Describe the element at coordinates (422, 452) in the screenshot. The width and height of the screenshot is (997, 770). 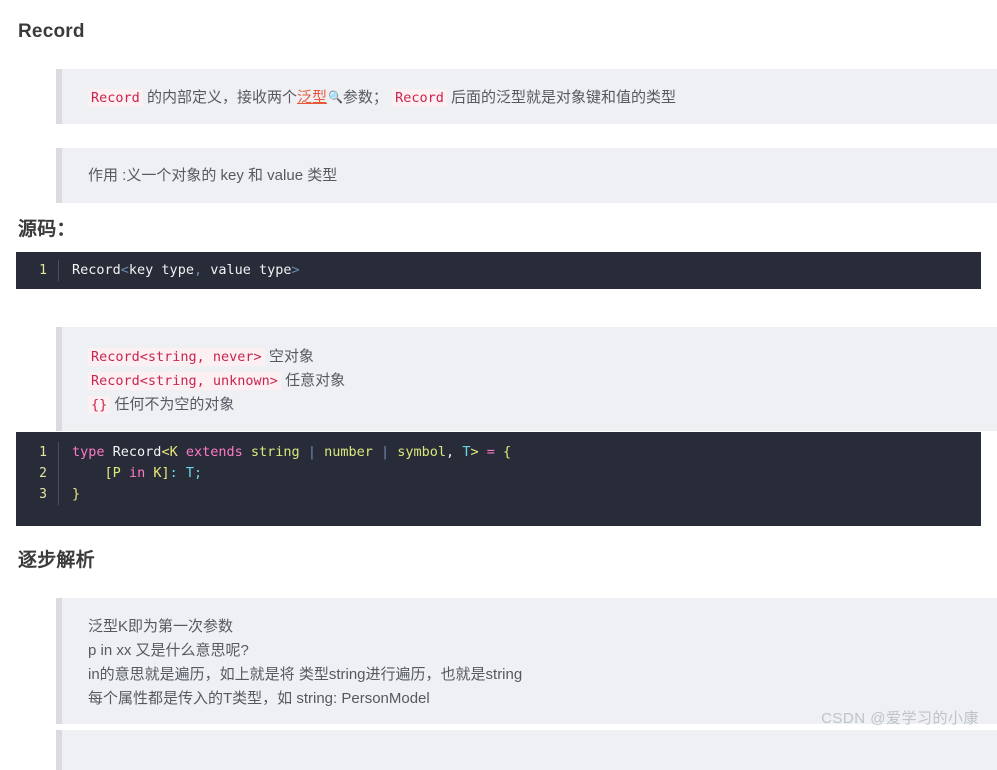
I see `code-token: symbol` at that location.